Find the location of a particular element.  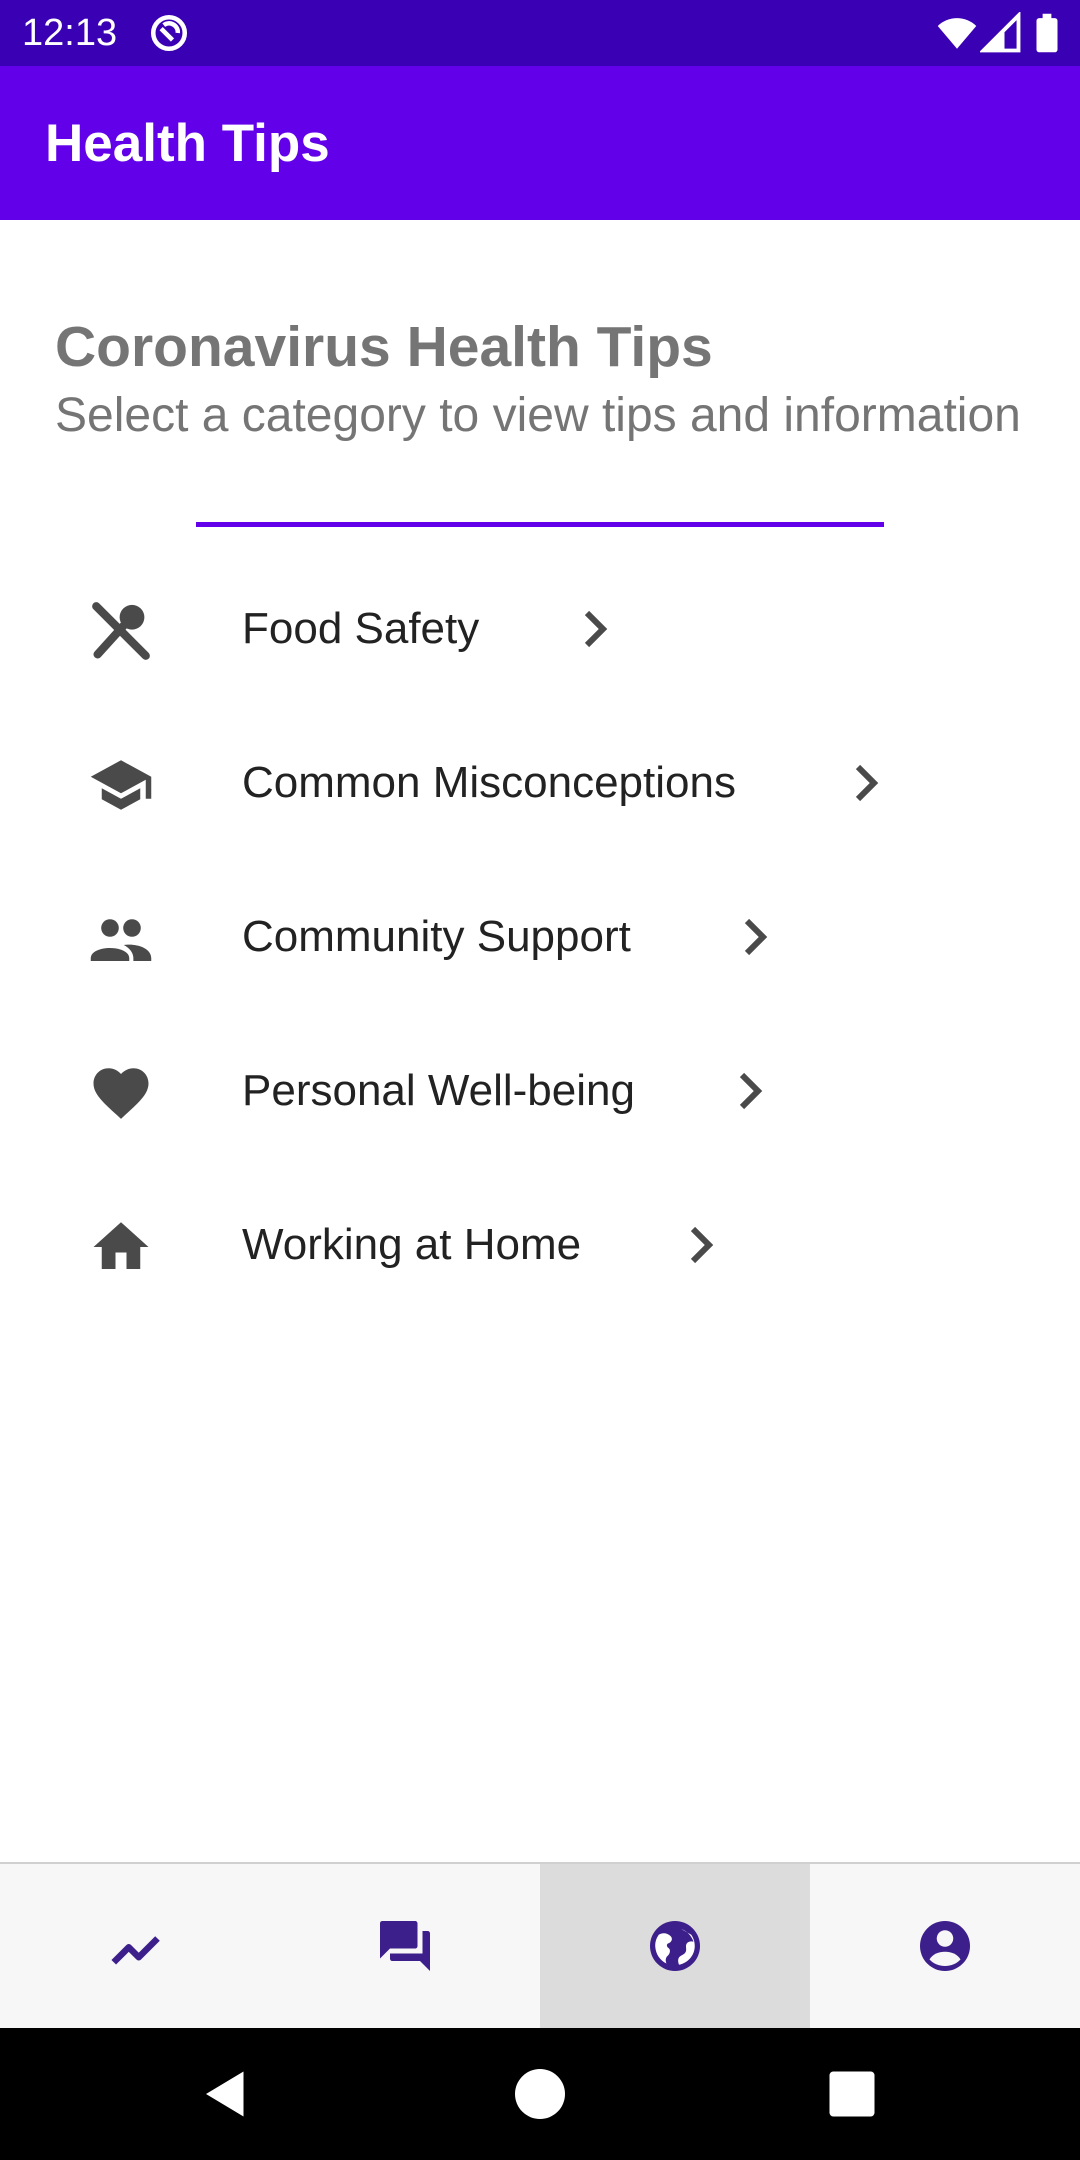

nav-globe is located at coordinates (675, 1946).